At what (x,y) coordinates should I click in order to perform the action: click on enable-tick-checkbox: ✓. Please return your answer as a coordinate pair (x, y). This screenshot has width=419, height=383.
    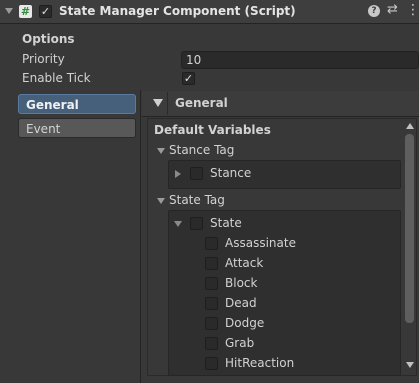
    Looking at the image, I should click on (188, 78).